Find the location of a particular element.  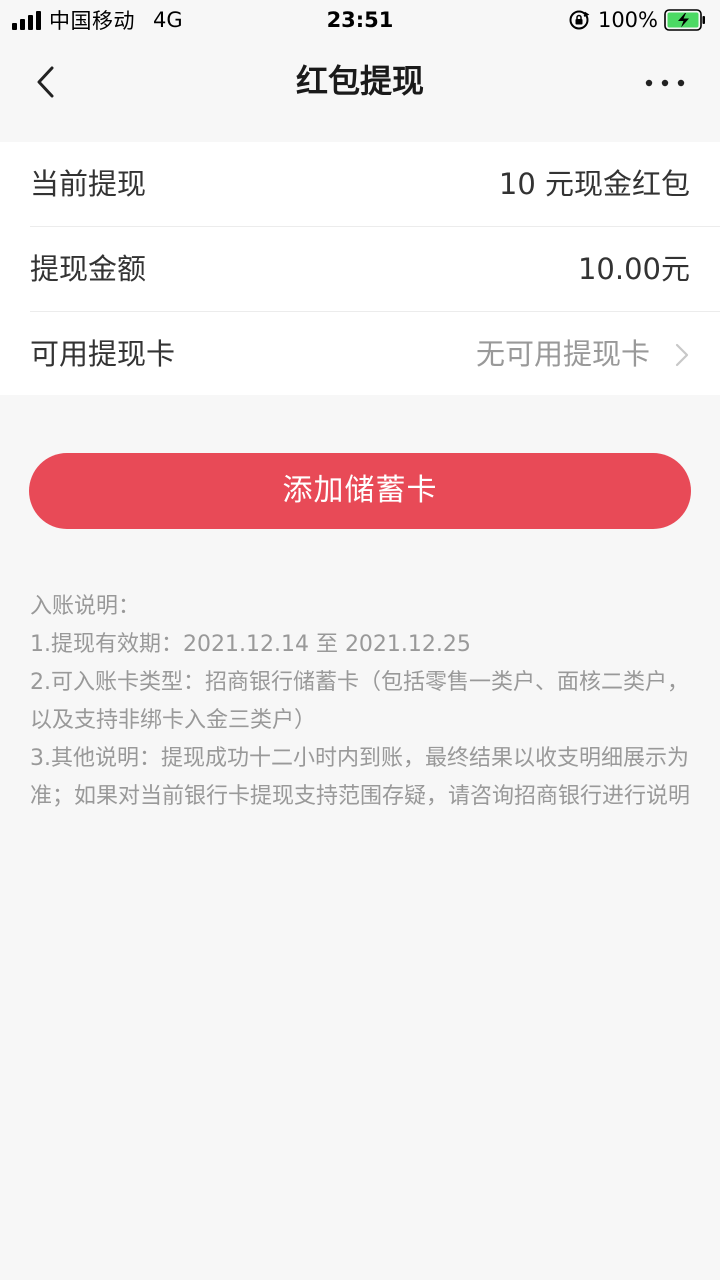

status-right: 100% is located at coordinates (637, 20).